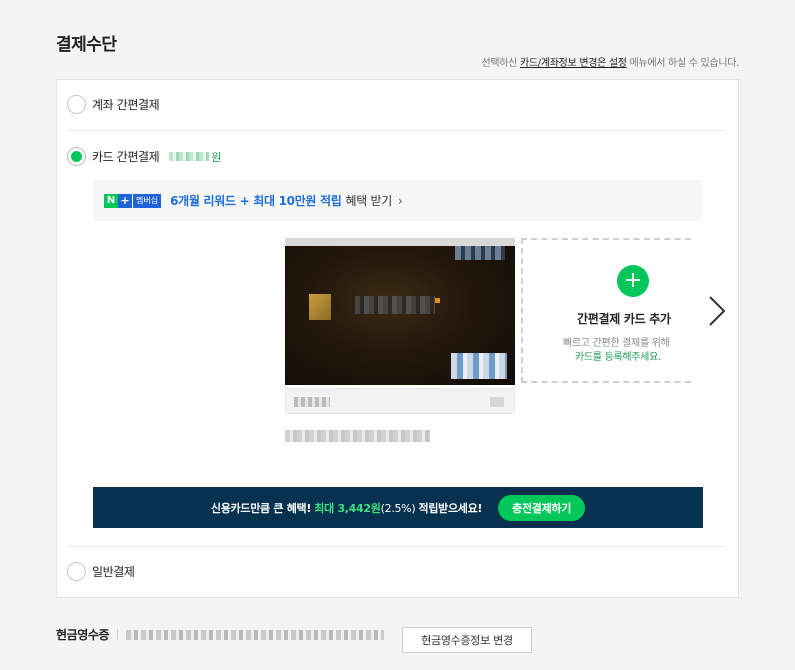 This screenshot has height=670, width=795. What do you see at coordinates (437, 300) in the screenshot?
I see `card-accent` at bounding box center [437, 300].